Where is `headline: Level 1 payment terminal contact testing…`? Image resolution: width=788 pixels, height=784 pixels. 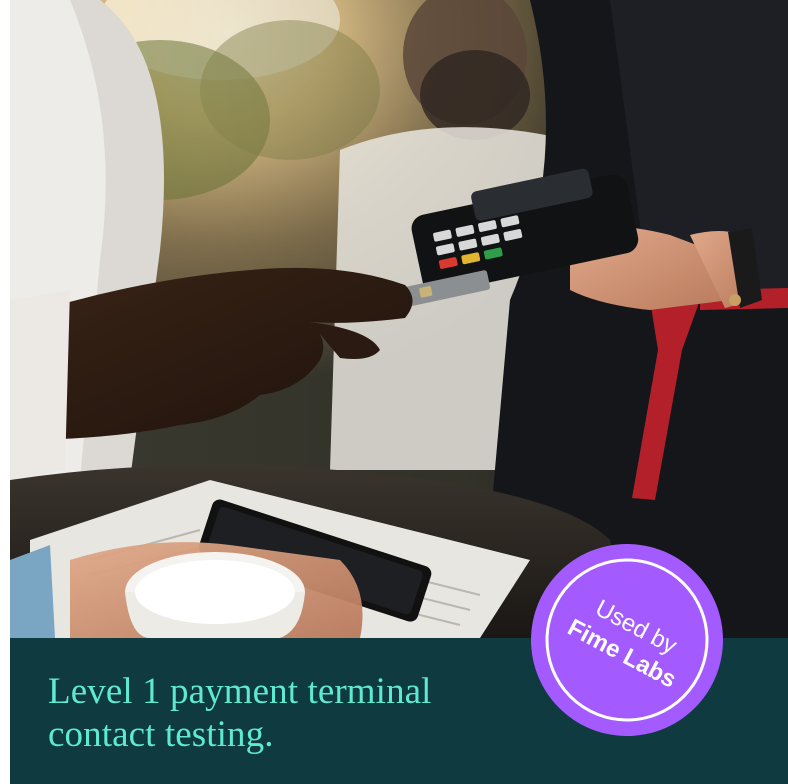 headline: Level 1 payment terminal contact testing… is located at coordinates (240, 713).